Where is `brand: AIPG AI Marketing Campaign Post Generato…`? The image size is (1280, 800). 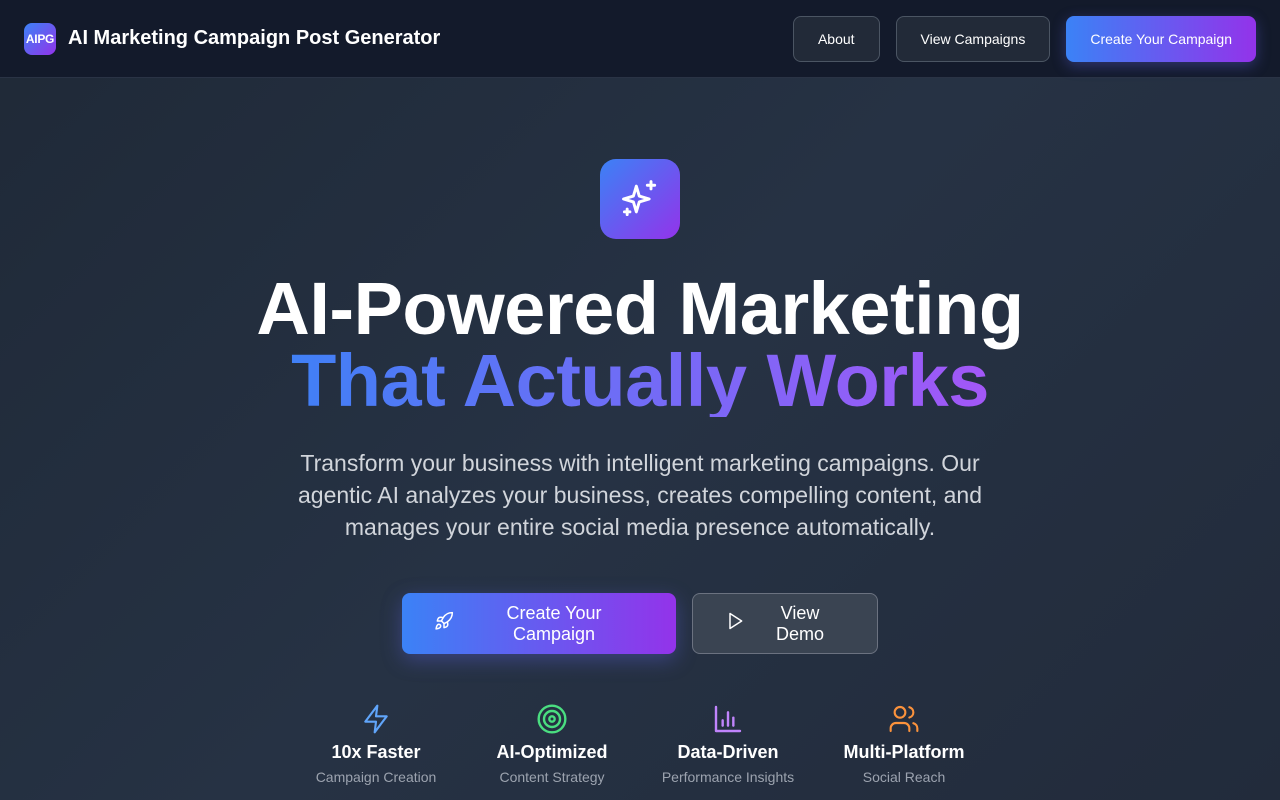 brand: AIPG AI Marketing Campaign Post Generato… is located at coordinates (232, 38).